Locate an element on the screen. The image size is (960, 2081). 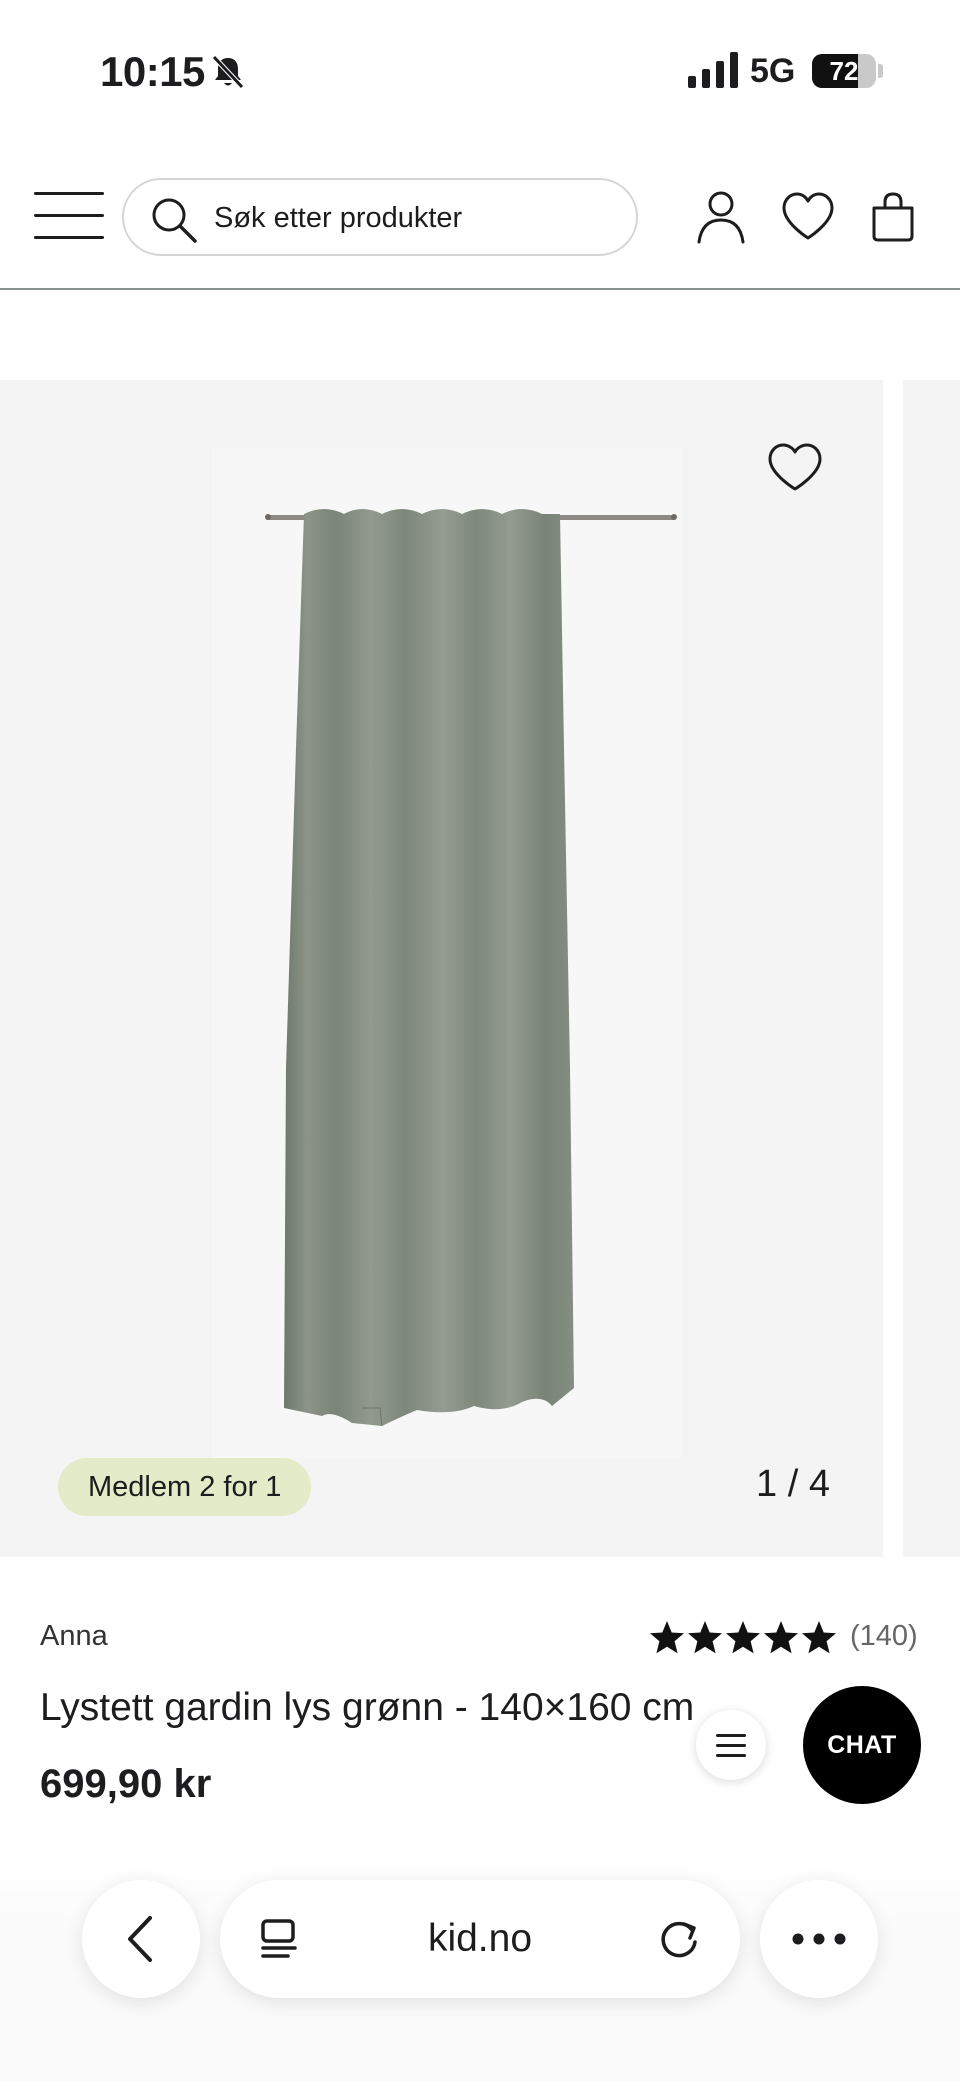
address-bar: kid.no is located at coordinates (480, 1939).